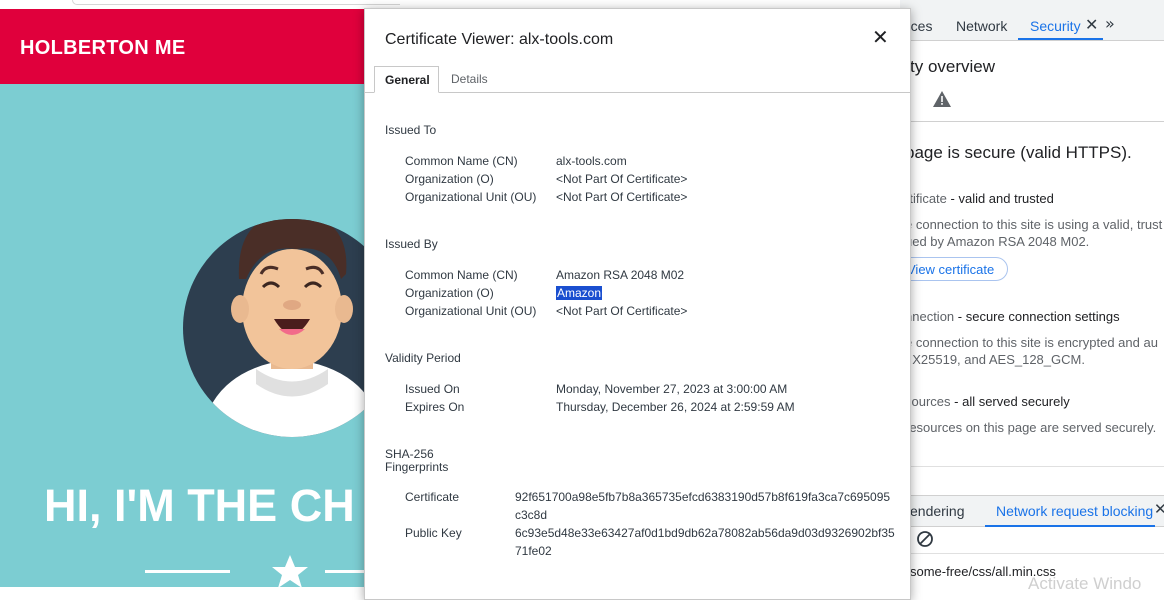  Describe the element at coordinates (199, 505) in the screenshot. I see `hero-title: HI, I'M THE CH` at that location.